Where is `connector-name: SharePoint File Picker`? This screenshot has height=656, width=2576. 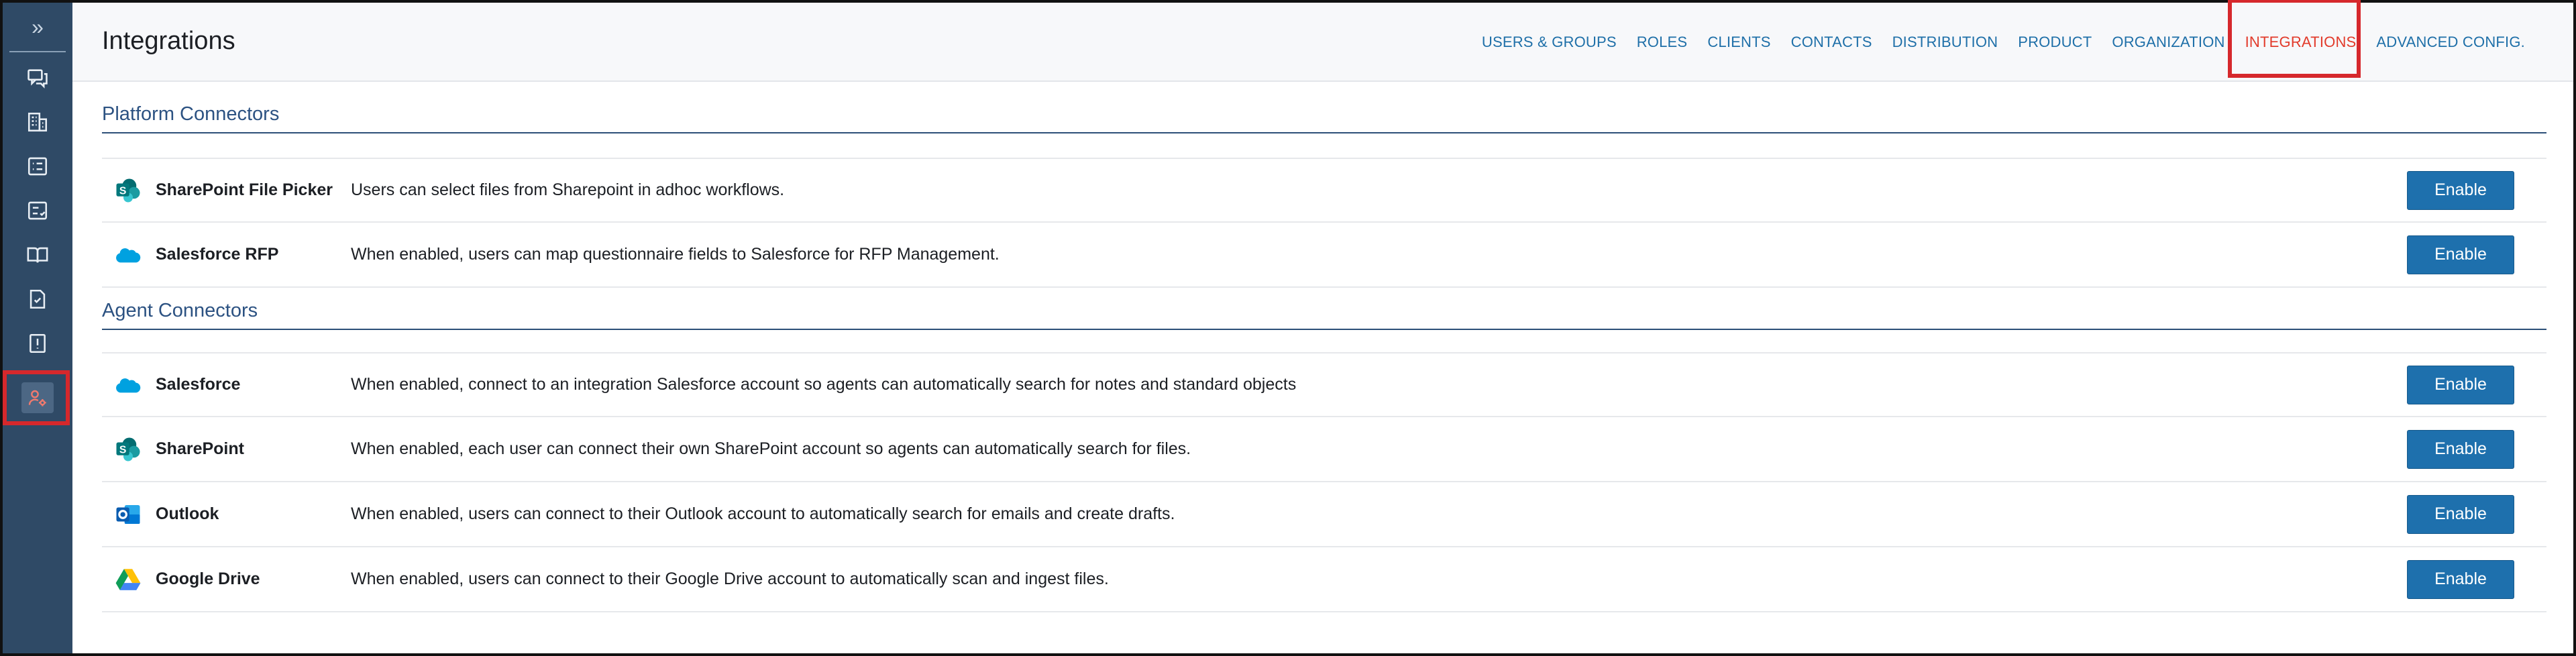 connector-name: SharePoint File Picker is located at coordinates (244, 190).